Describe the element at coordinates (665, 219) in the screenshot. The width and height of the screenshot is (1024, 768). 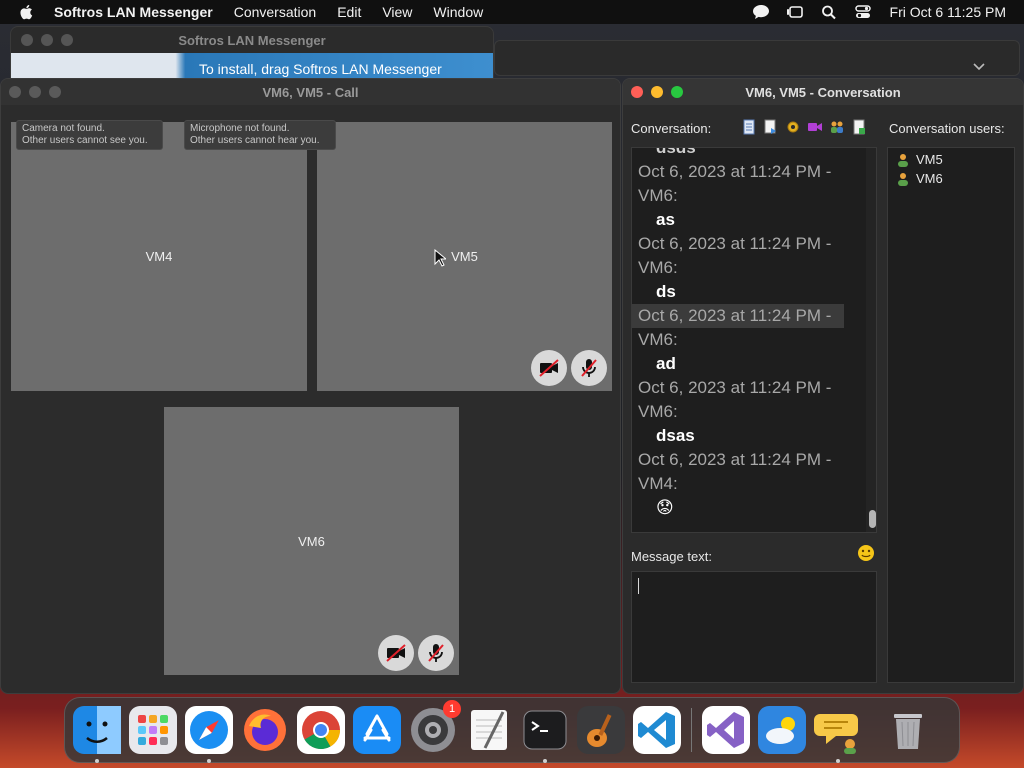
I see `message-text: as` at that location.